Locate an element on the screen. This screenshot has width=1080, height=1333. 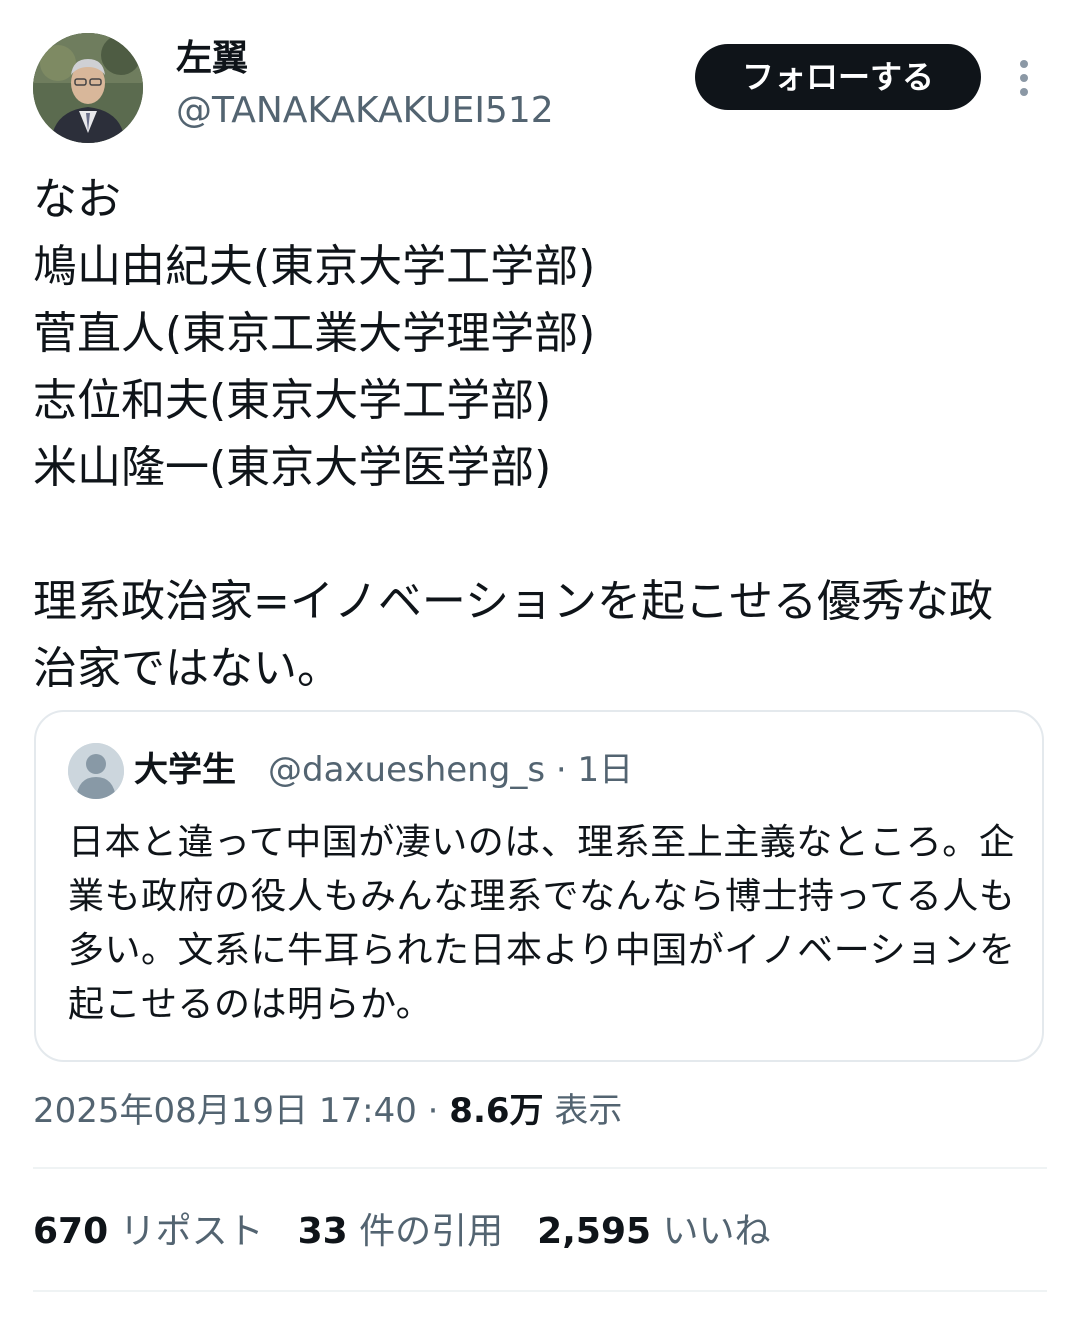
author-handle: @TANAKAKAKUEI512 is located at coordinates (365, 111).